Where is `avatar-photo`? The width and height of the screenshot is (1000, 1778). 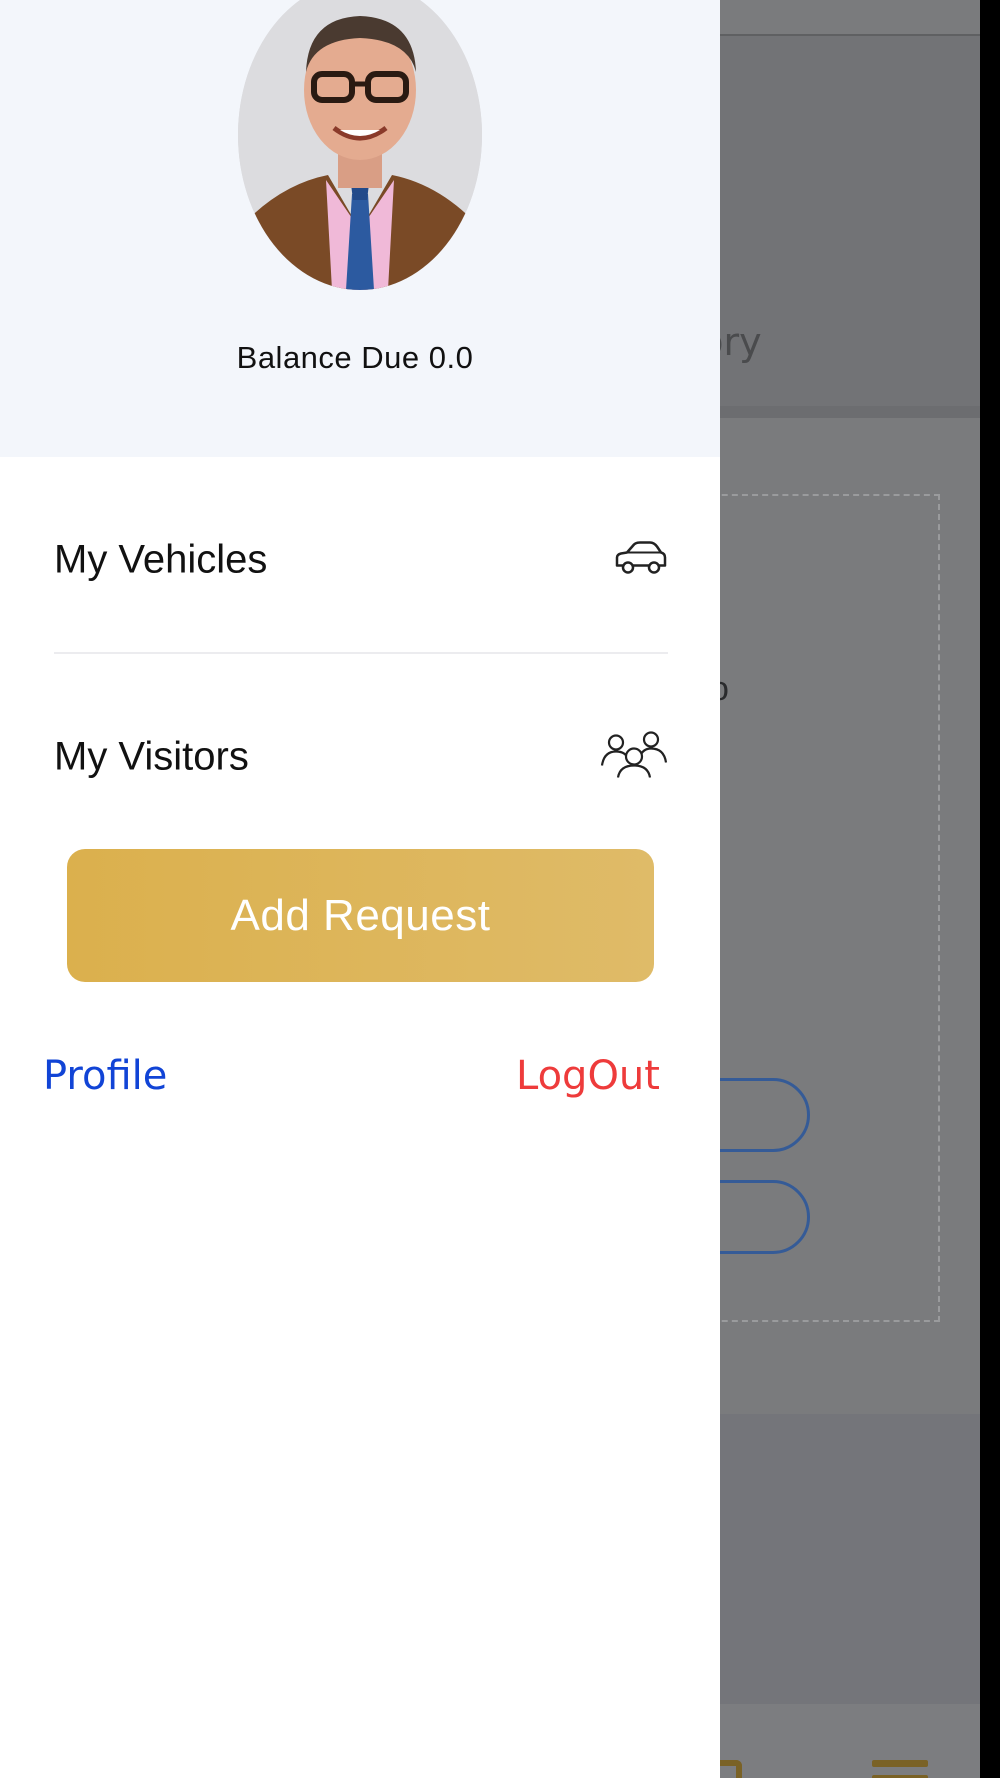
avatar-photo is located at coordinates (360, 145).